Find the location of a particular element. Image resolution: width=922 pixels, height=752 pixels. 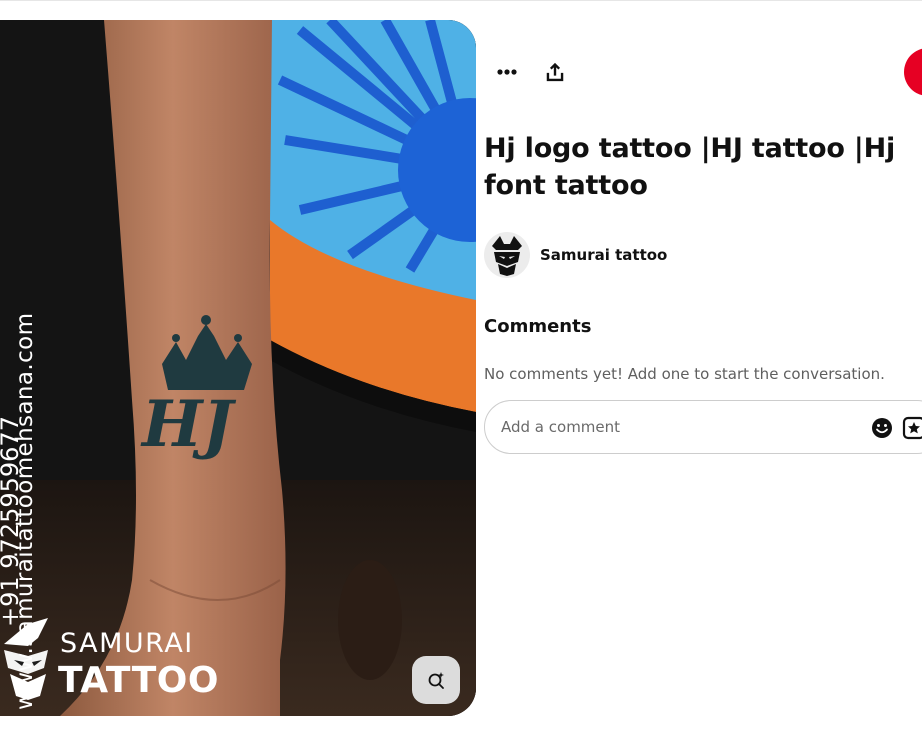

sticker-icon is located at coordinates (912, 428).